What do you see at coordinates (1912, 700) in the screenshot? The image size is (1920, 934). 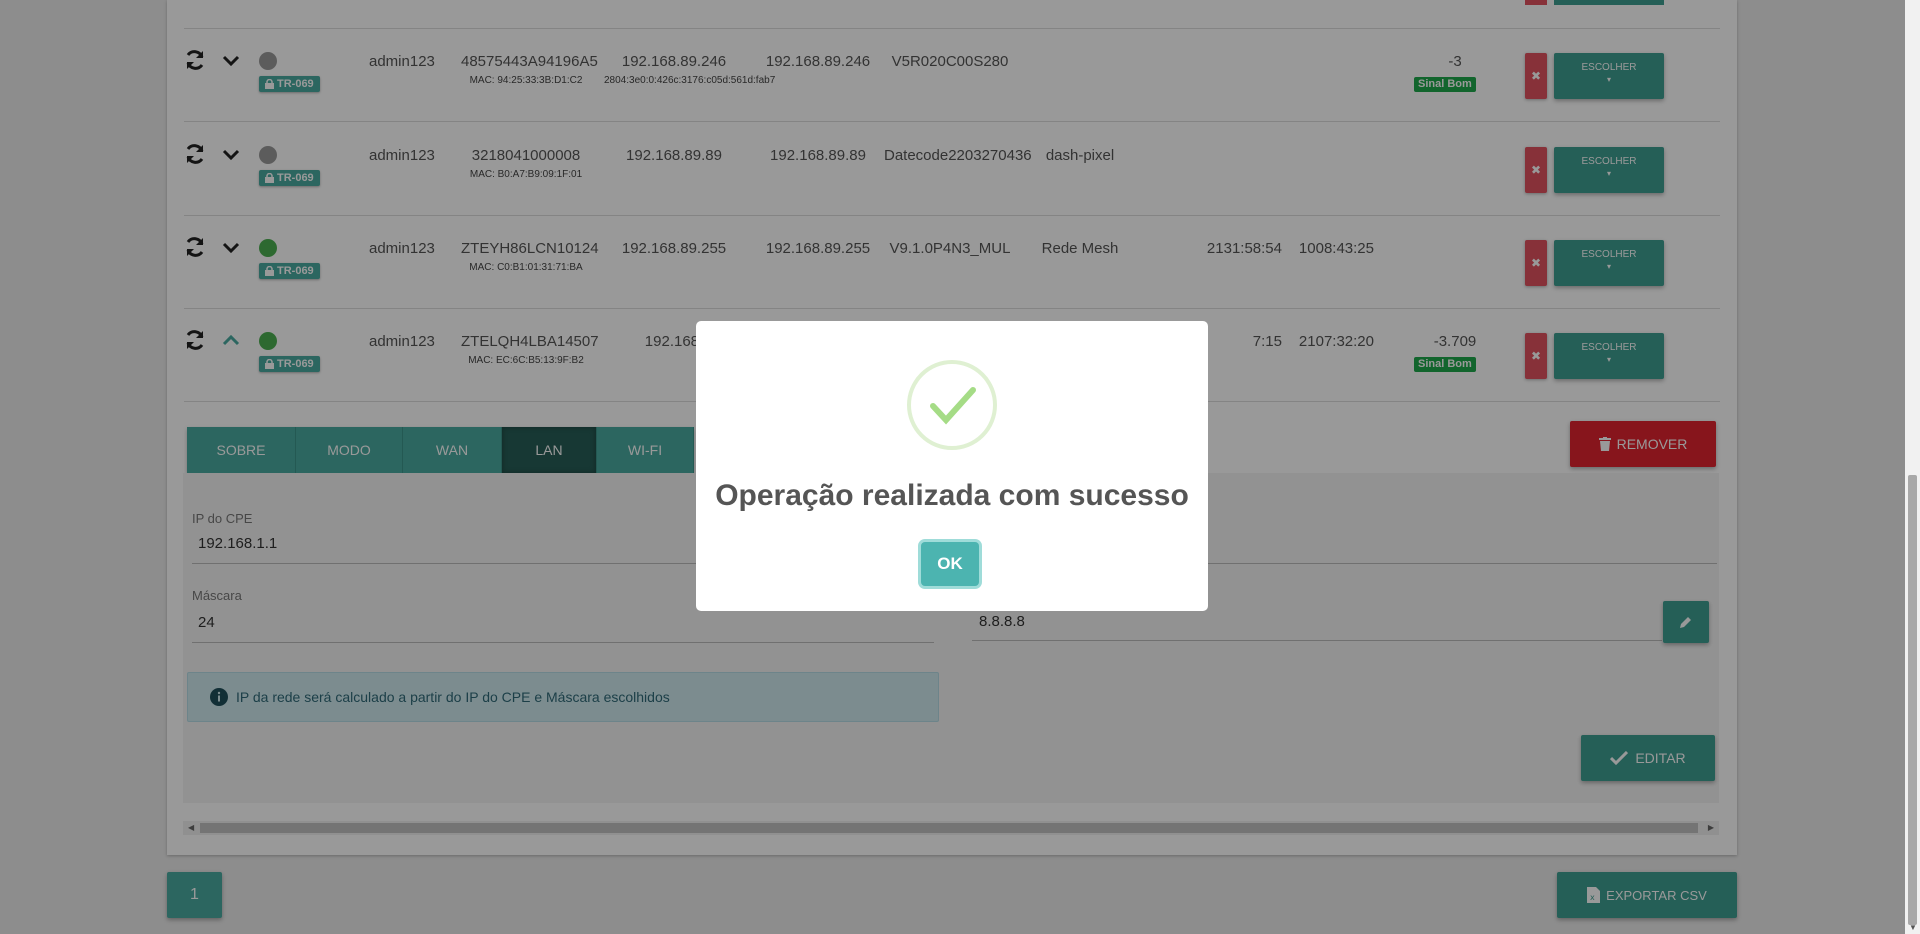 I see `vertical-scroll-thumb` at bounding box center [1912, 700].